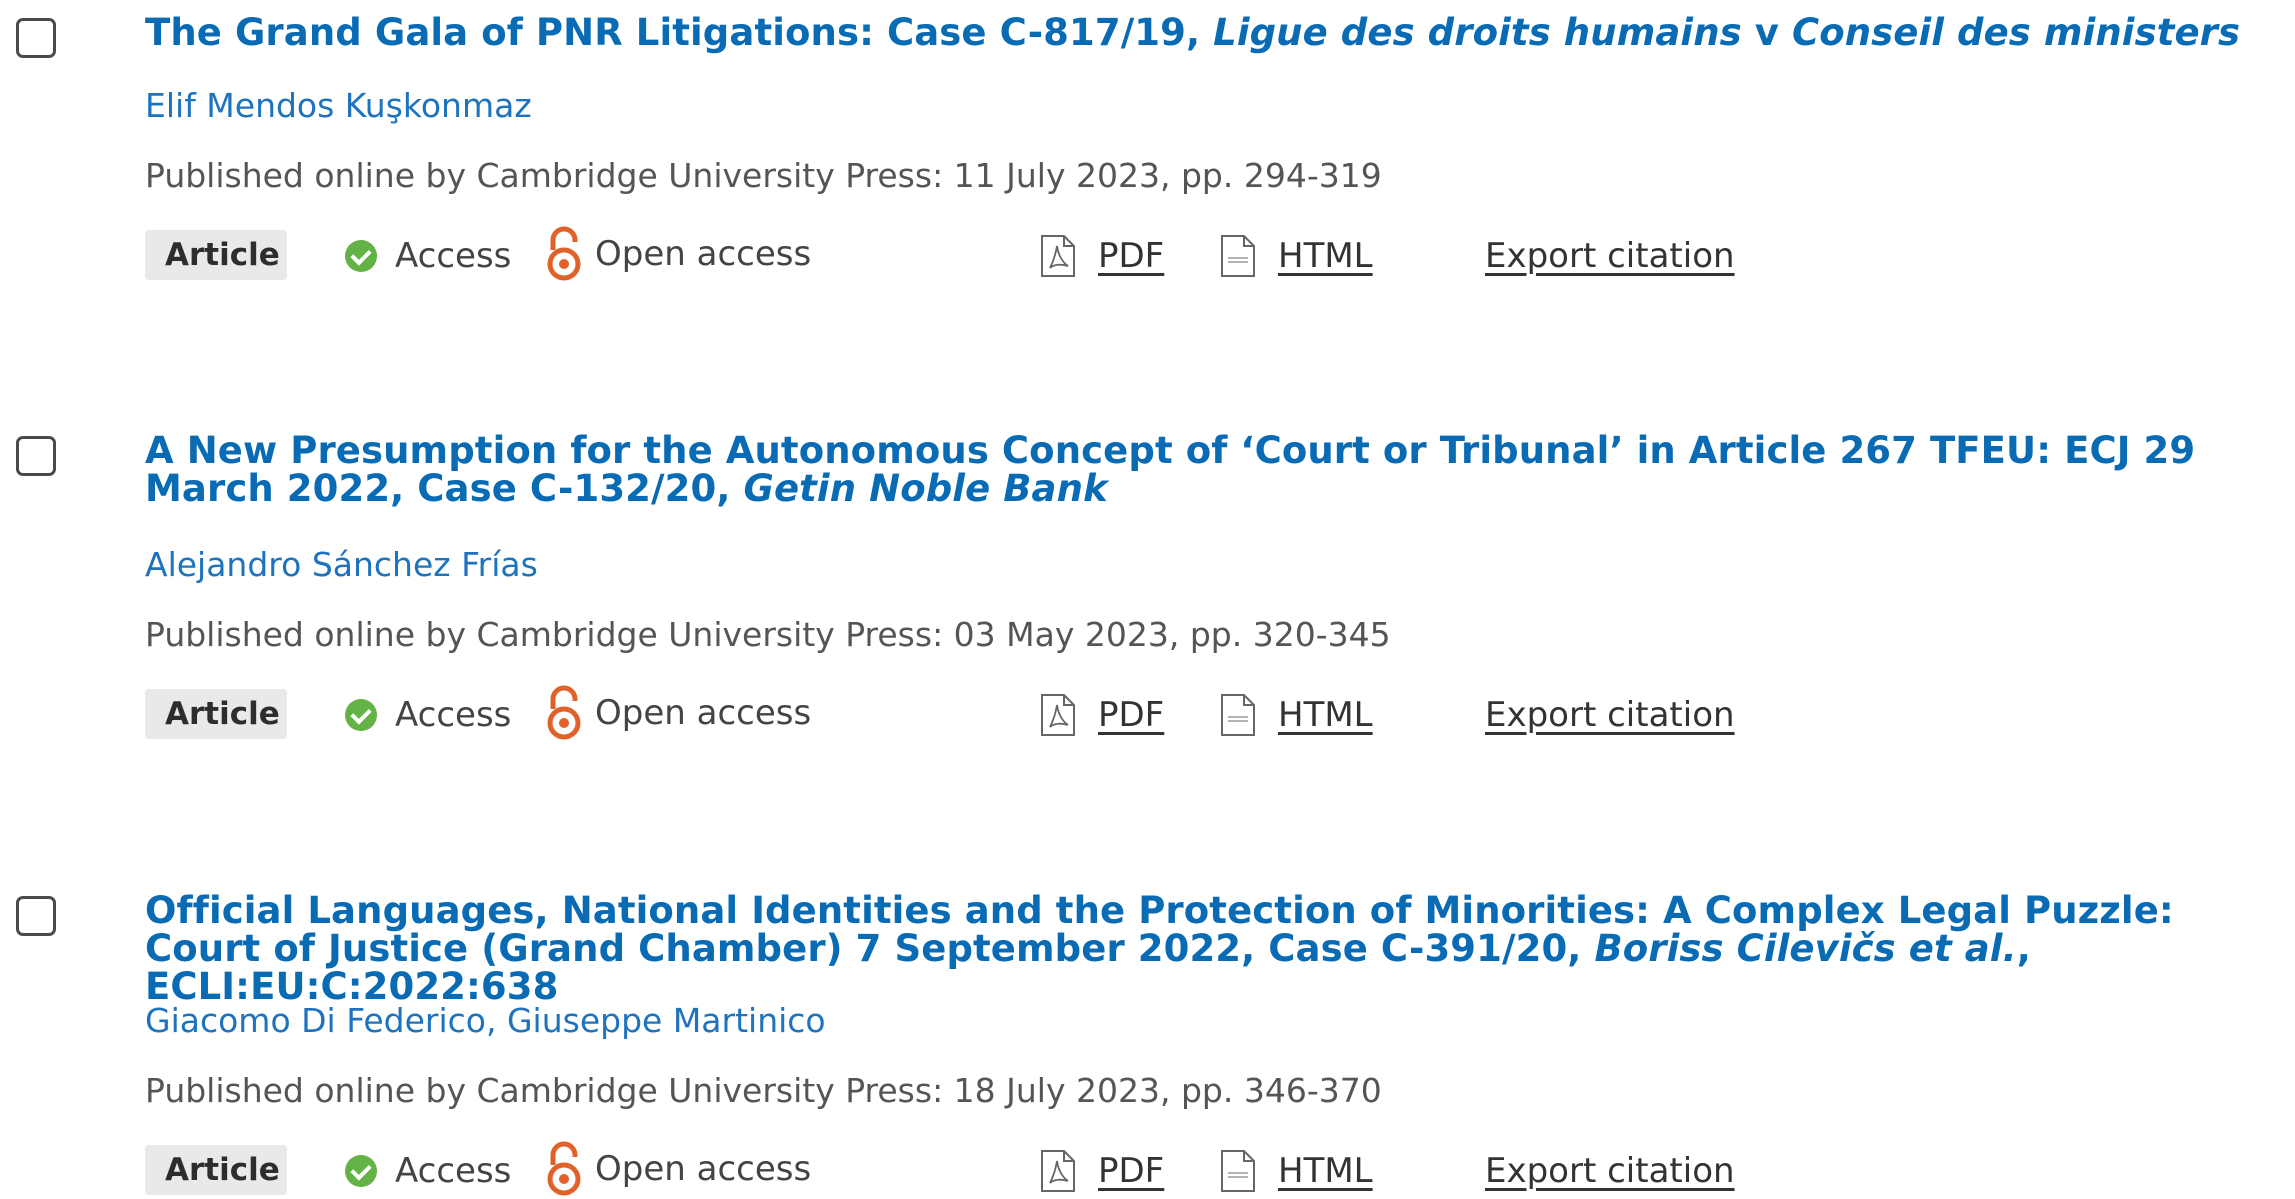  Describe the element at coordinates (666, 1020) in the screenshot. I see `author-link: Giuseppe Martinico` at that location.